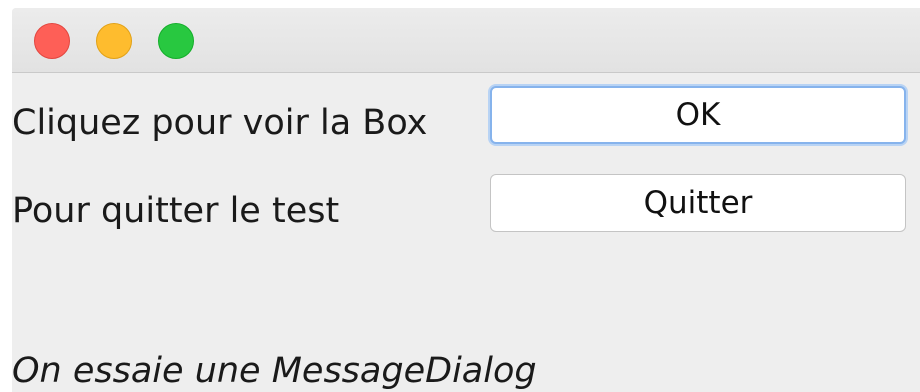  What do you see at coordinates (274, 371) in the screenshot?
I see `message-dialog-label: On essaie une MessageDialog` at bounding box center [274, 371].